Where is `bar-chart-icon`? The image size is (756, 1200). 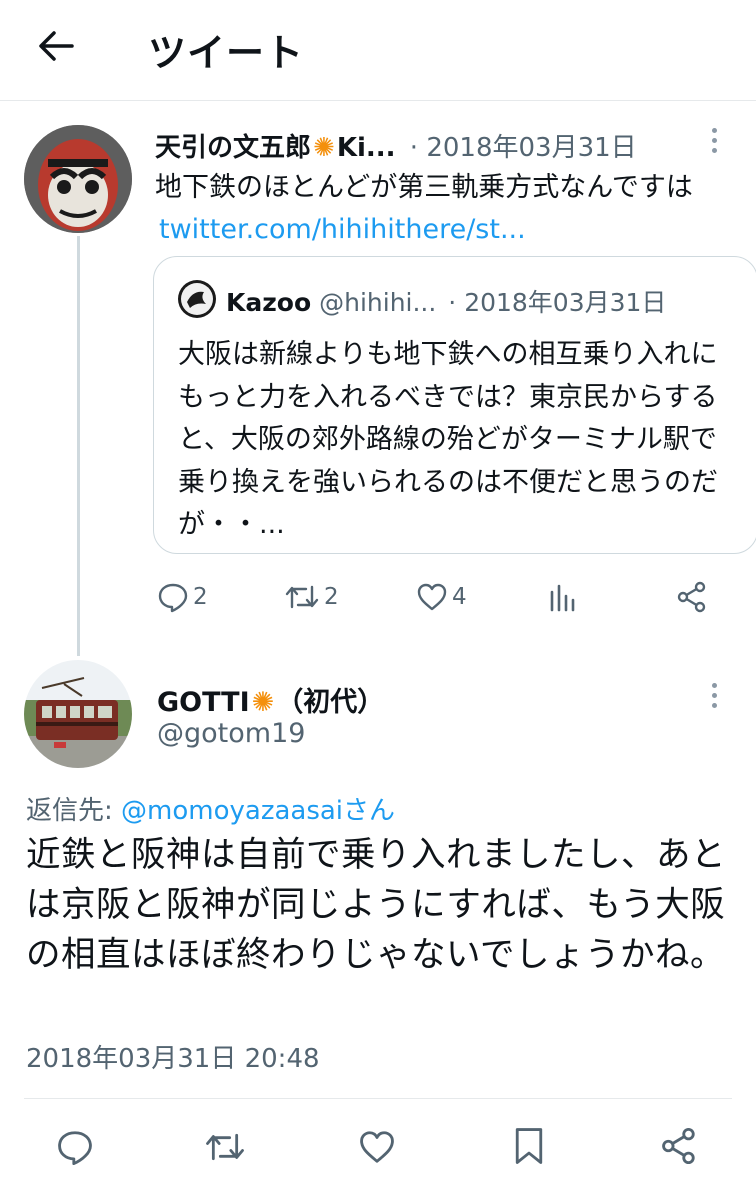
bar-chart-icon is located at coordinates (562, 598).